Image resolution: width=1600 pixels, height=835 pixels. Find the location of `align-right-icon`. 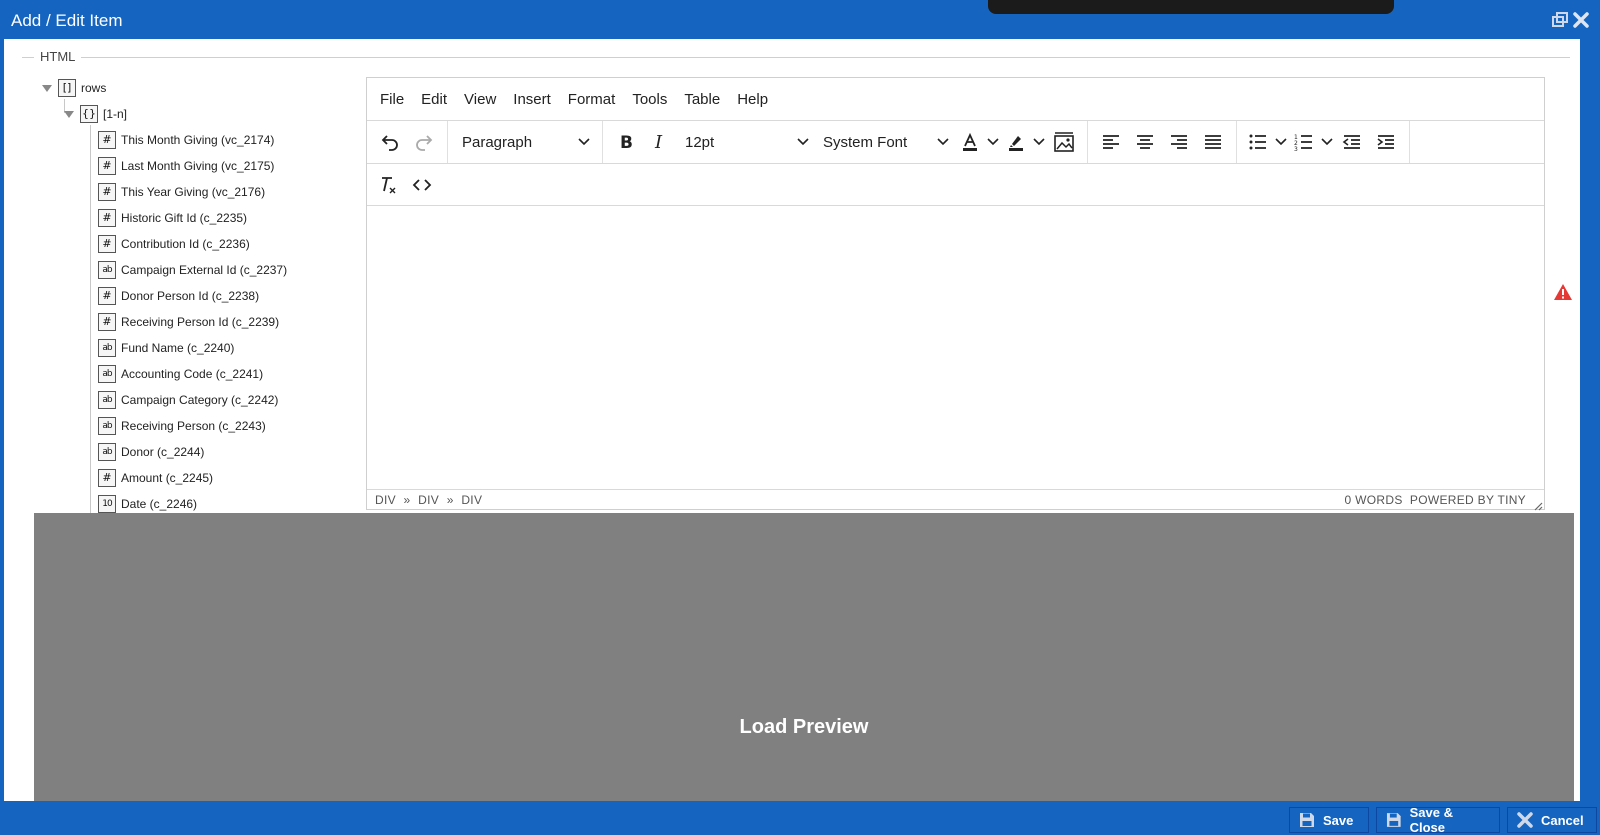

align-right-icon is located at coordinates (1179, 142).